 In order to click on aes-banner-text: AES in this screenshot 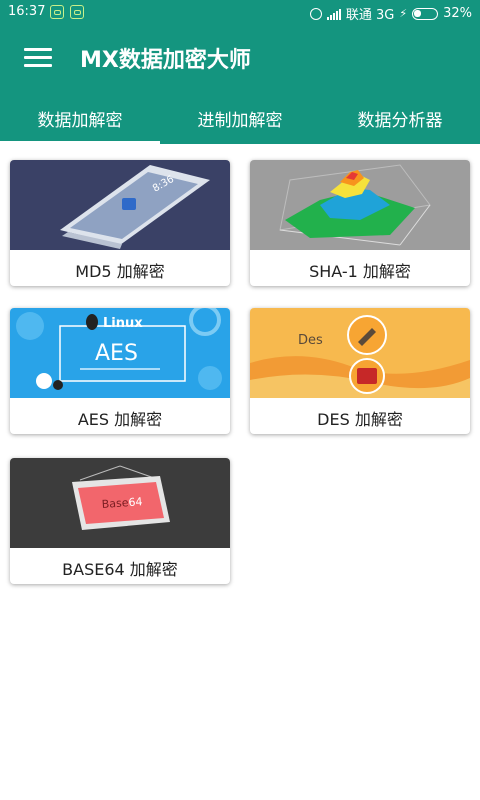, I will do `click(116, 353)`.